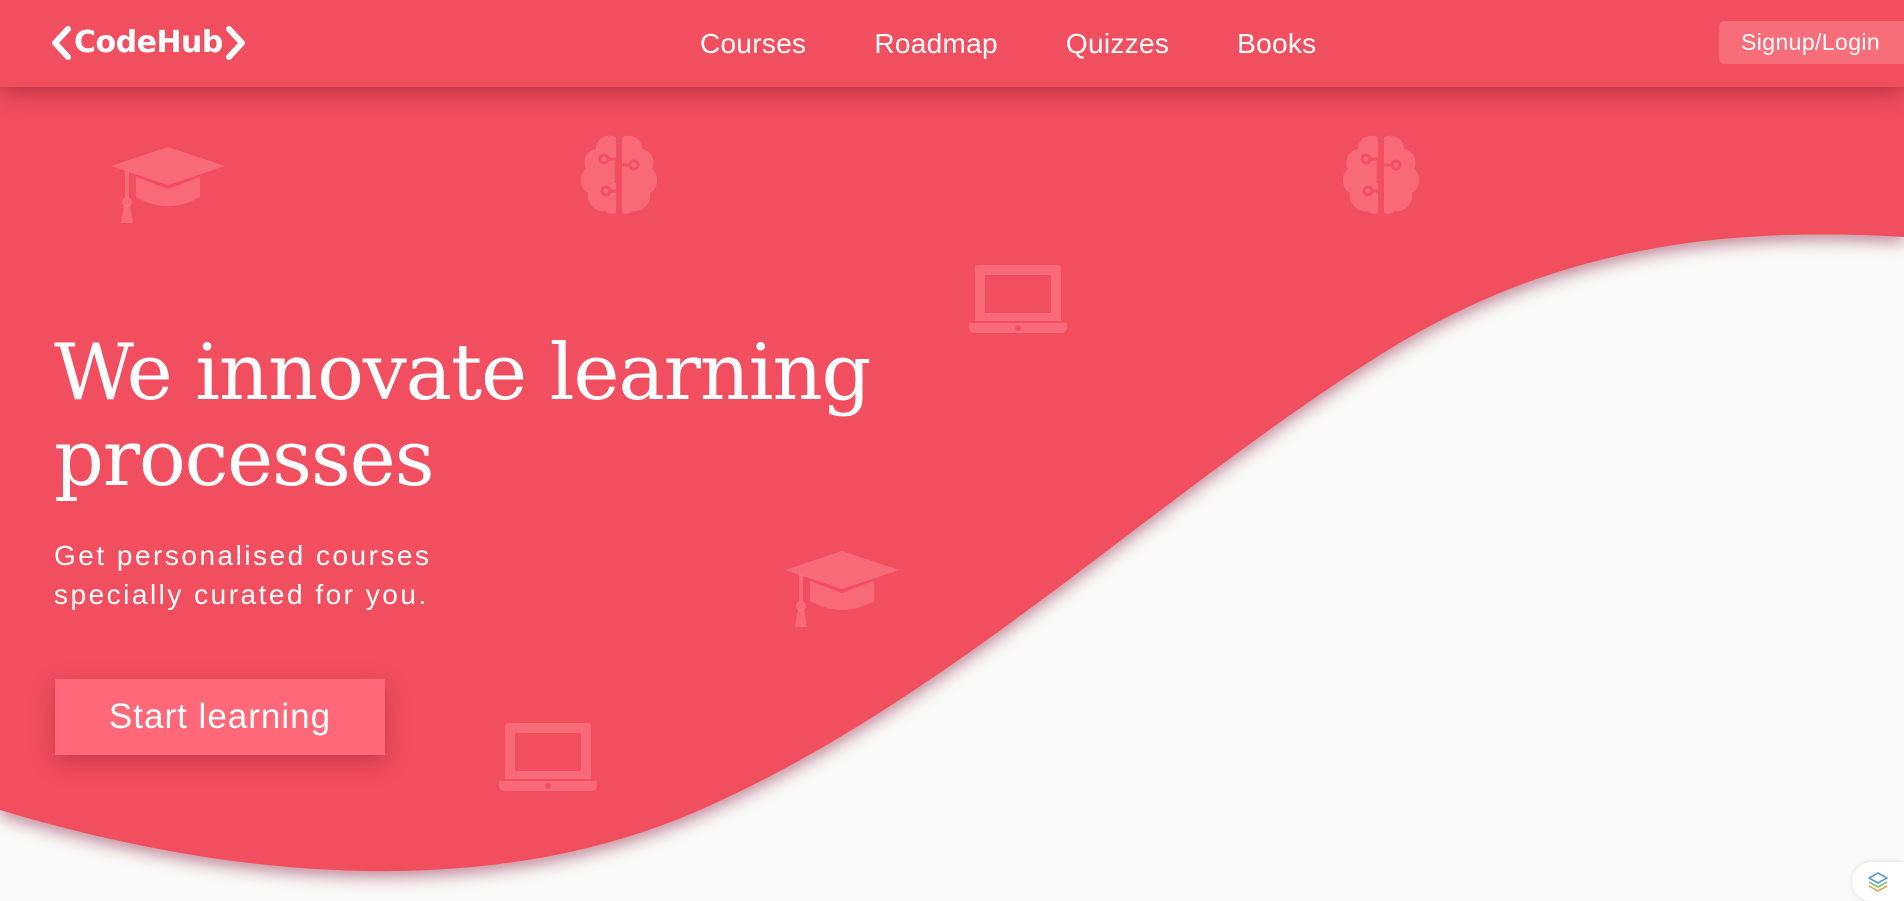 The height and width of the screenshot is (901, 1904). What do you see at coordinates (235, 43) in the screenshot?
I see `right-bracket-icon` at bounding box center [235, 43].